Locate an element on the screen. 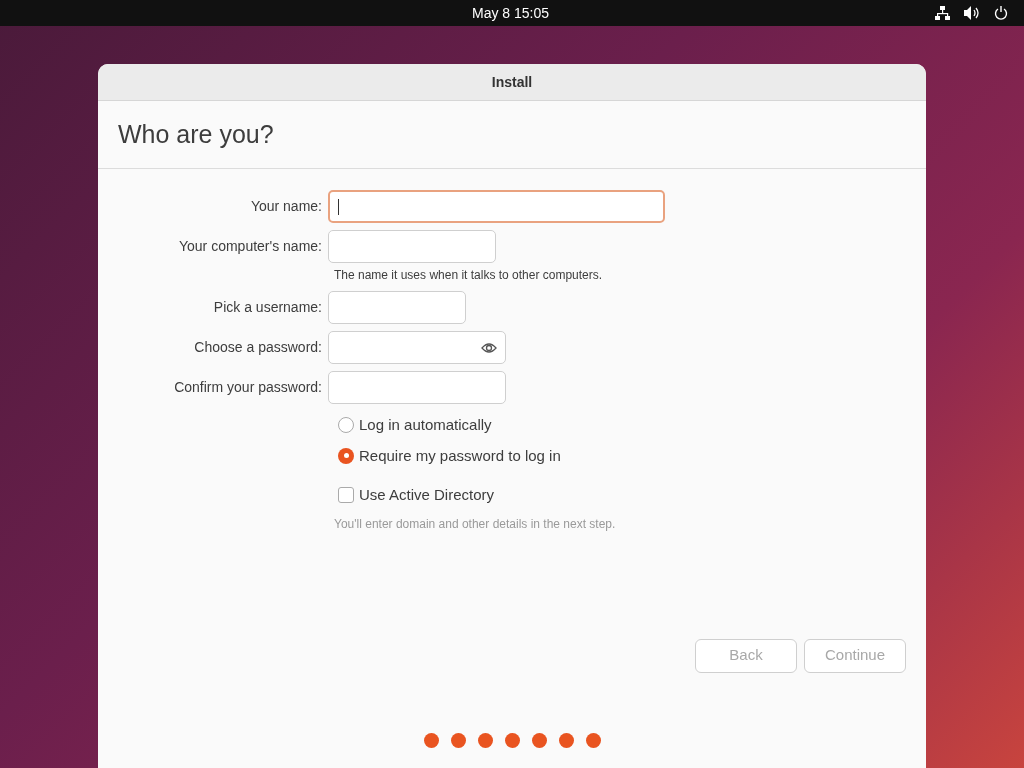 The height and width of the screenshot is (768, 1024). checkbox-hint: You'll enter domain and other details in the next step. is located at coordinates (475, 524).